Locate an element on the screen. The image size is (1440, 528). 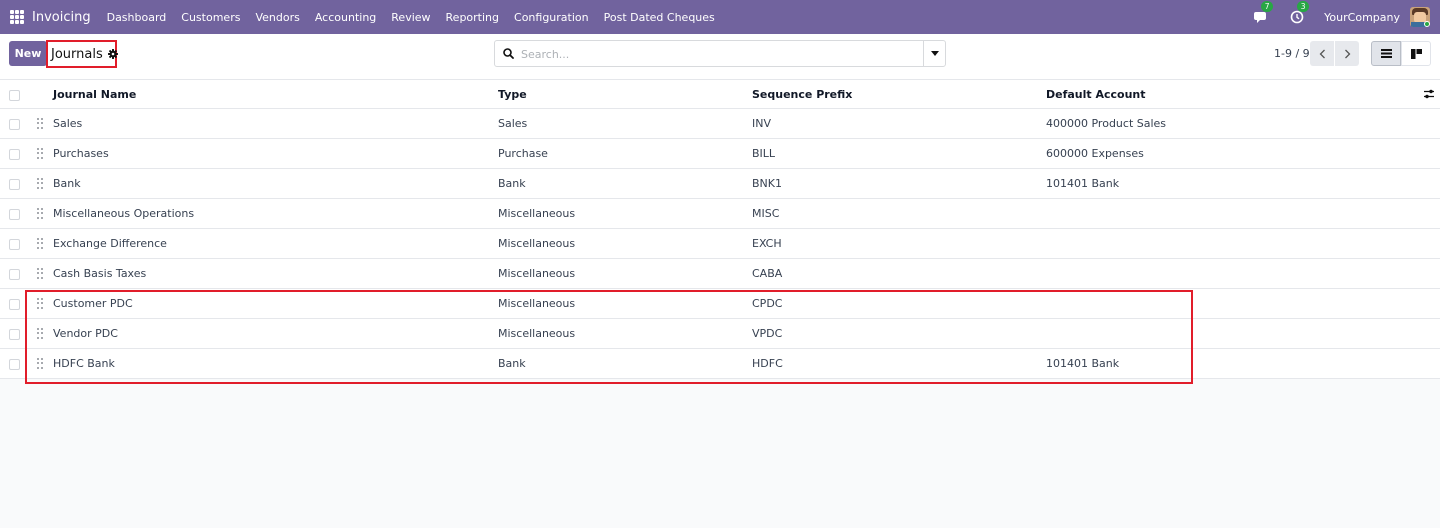
cell-sequence-prefix: INV is located at coordinates (761, 123).